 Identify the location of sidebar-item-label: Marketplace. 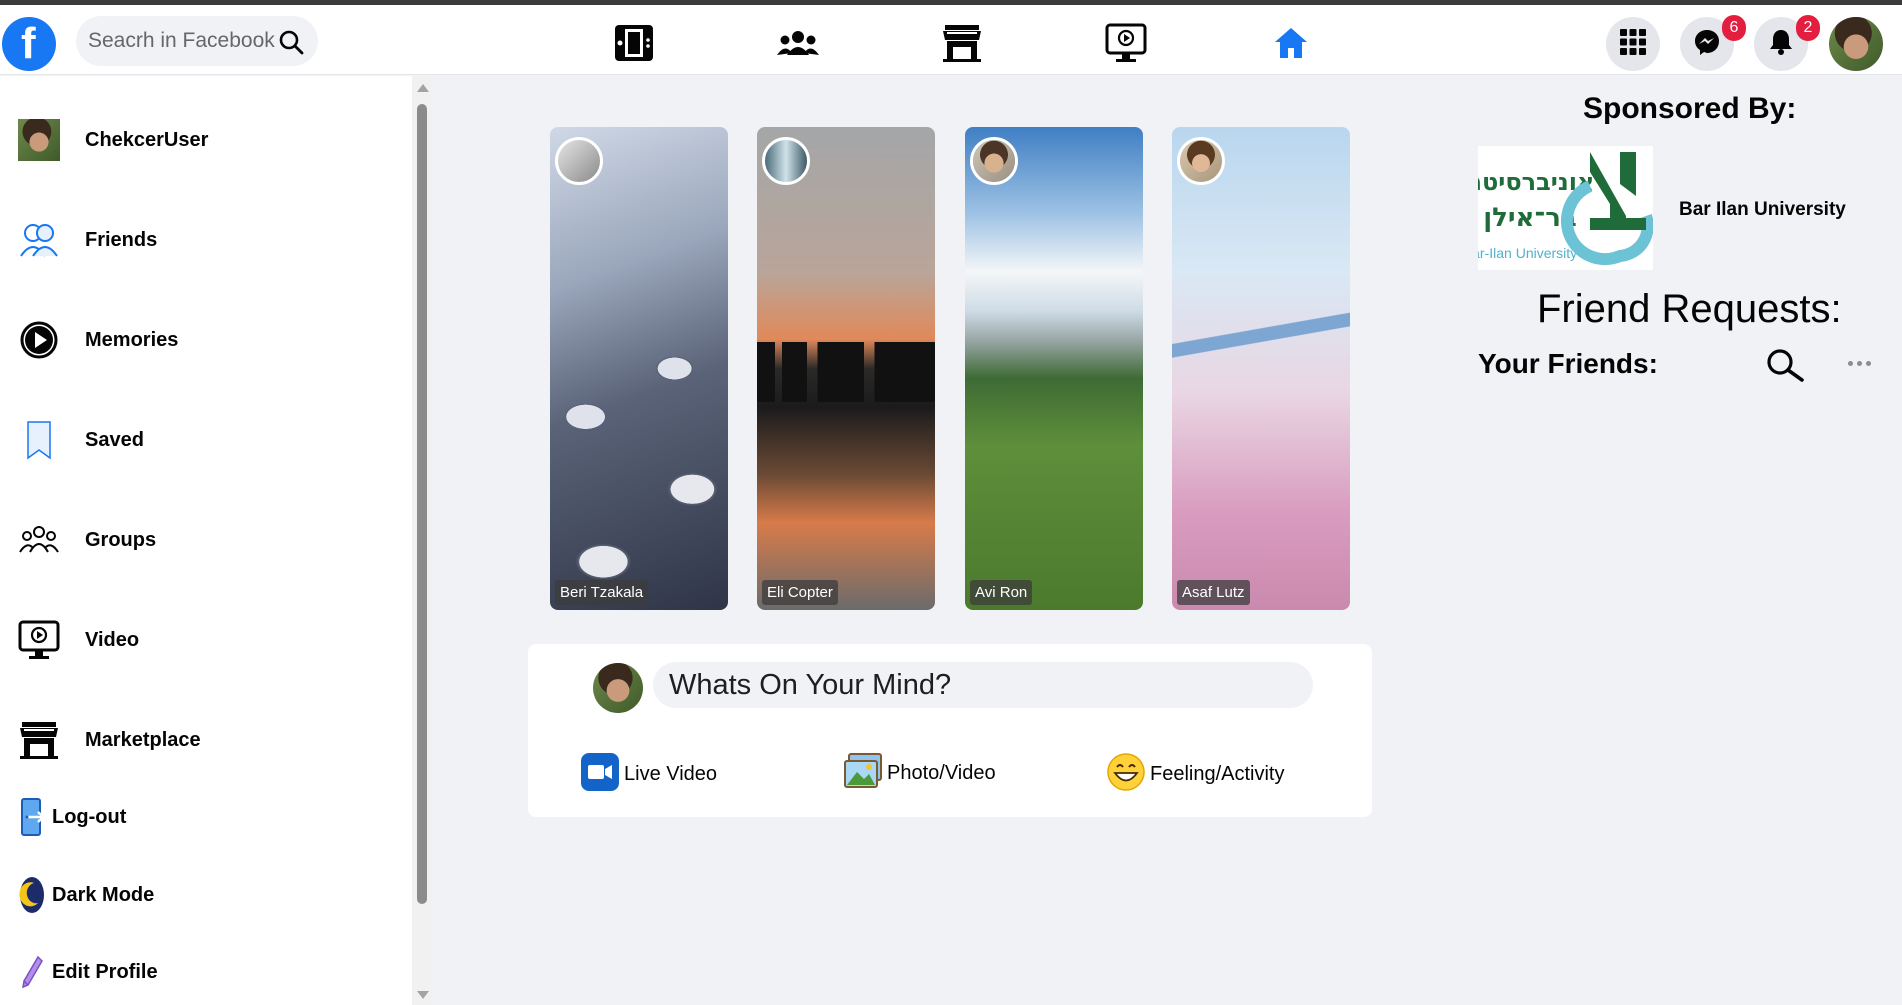
(143, 739).